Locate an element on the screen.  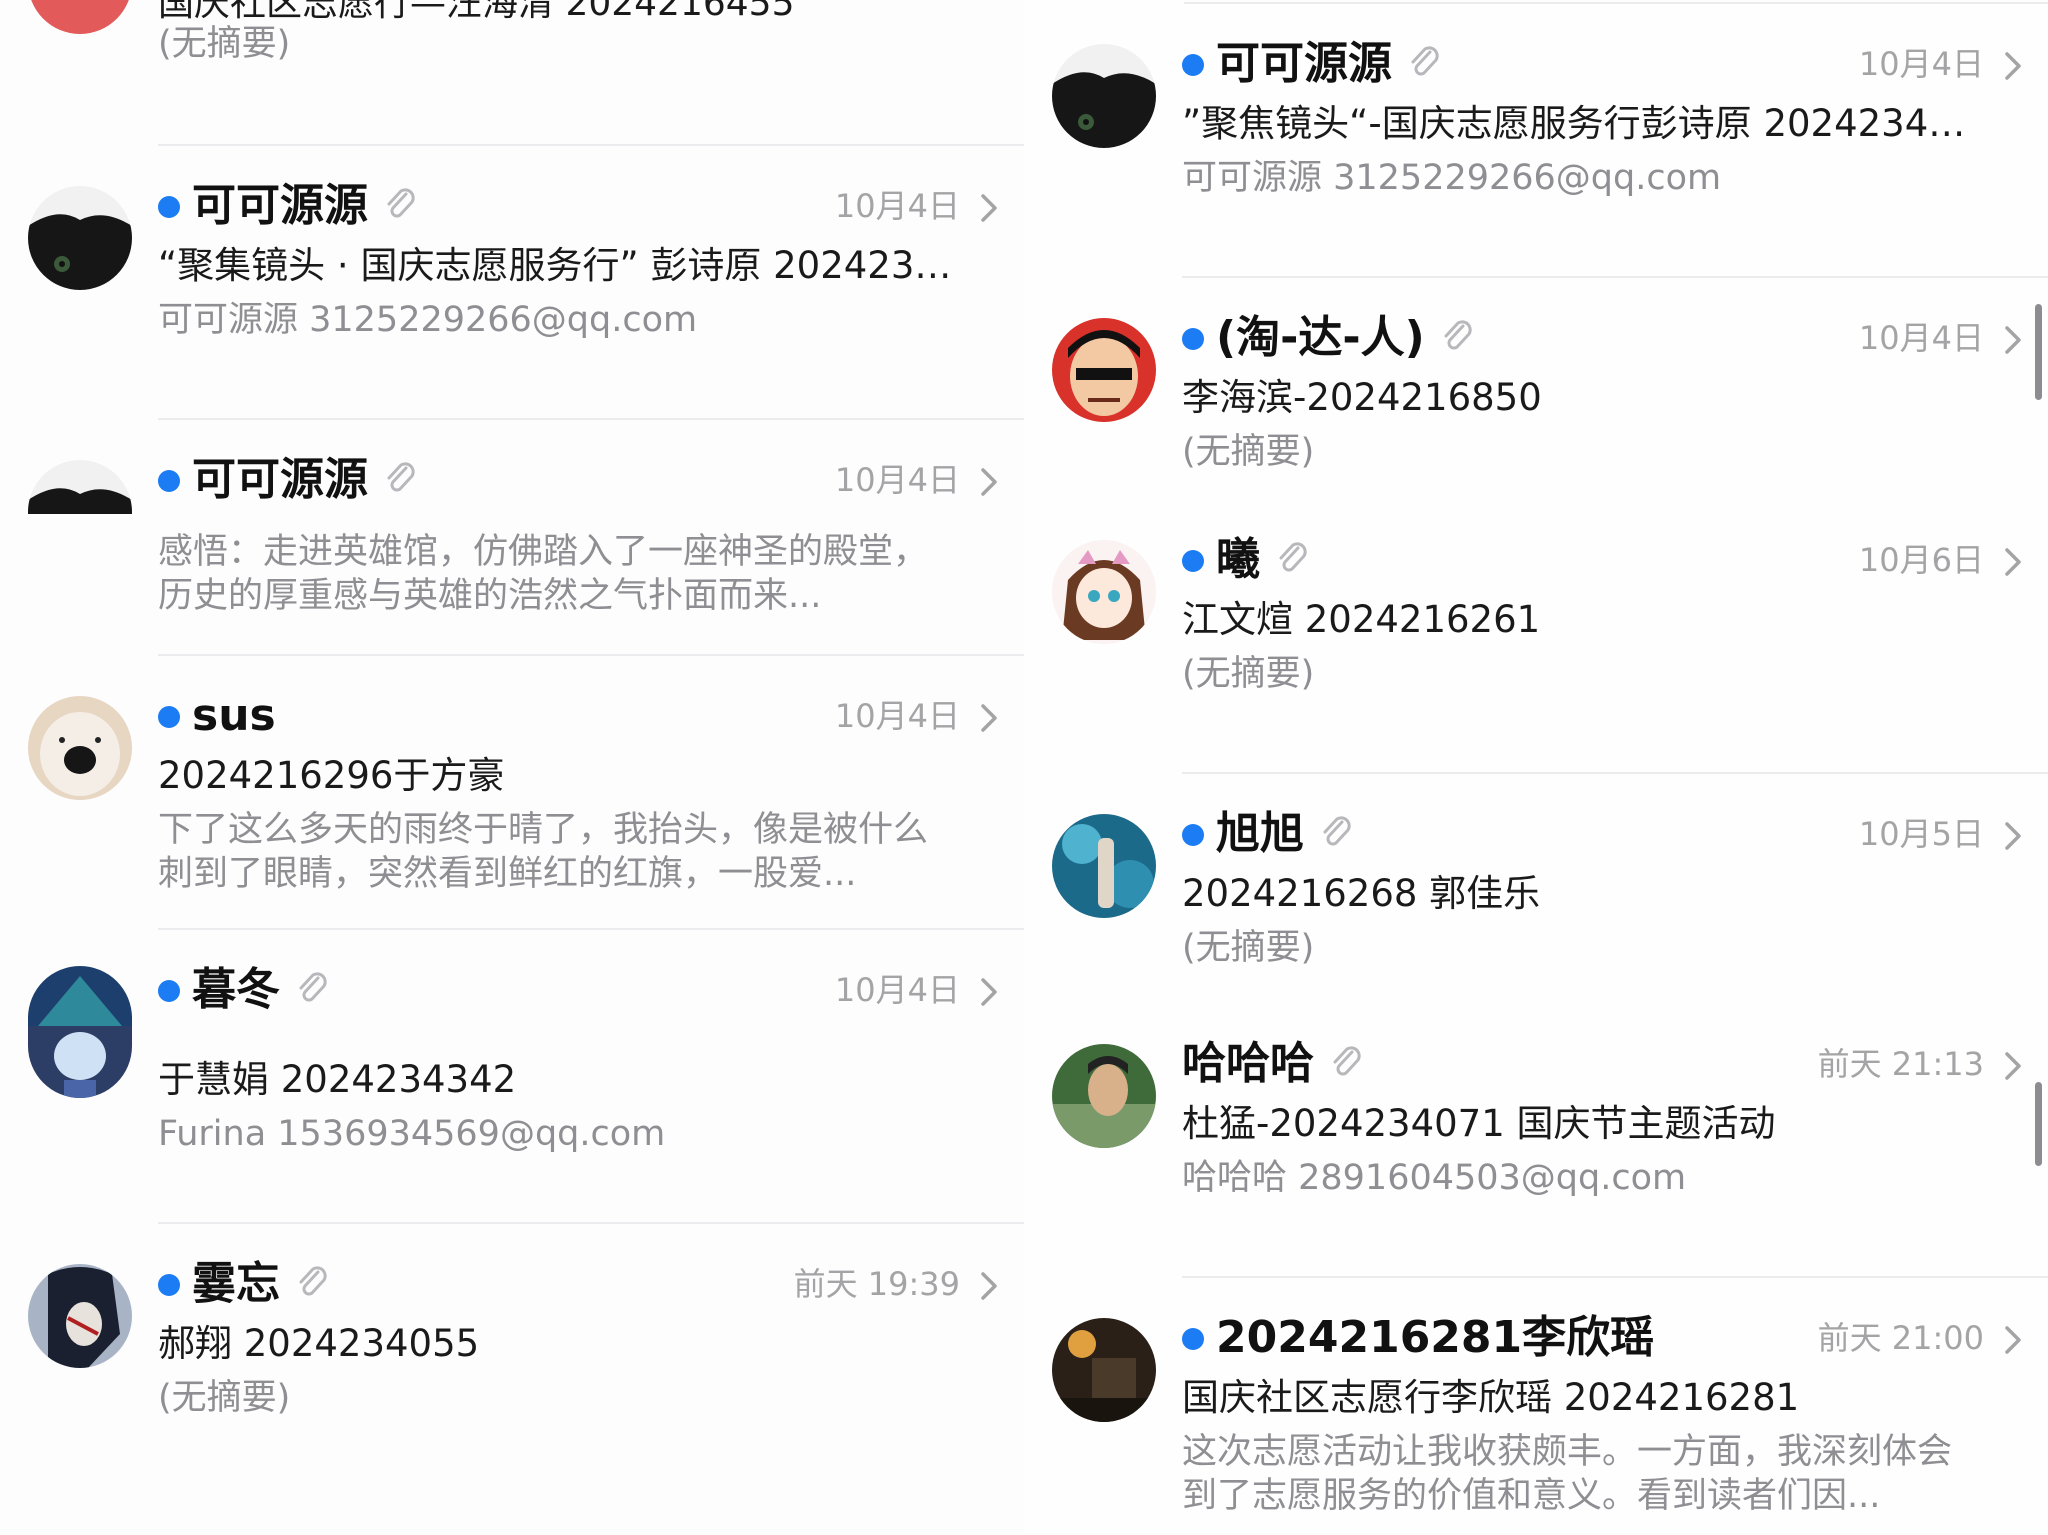
sender-name: 暮冬 is located at coordinates (236, 989).